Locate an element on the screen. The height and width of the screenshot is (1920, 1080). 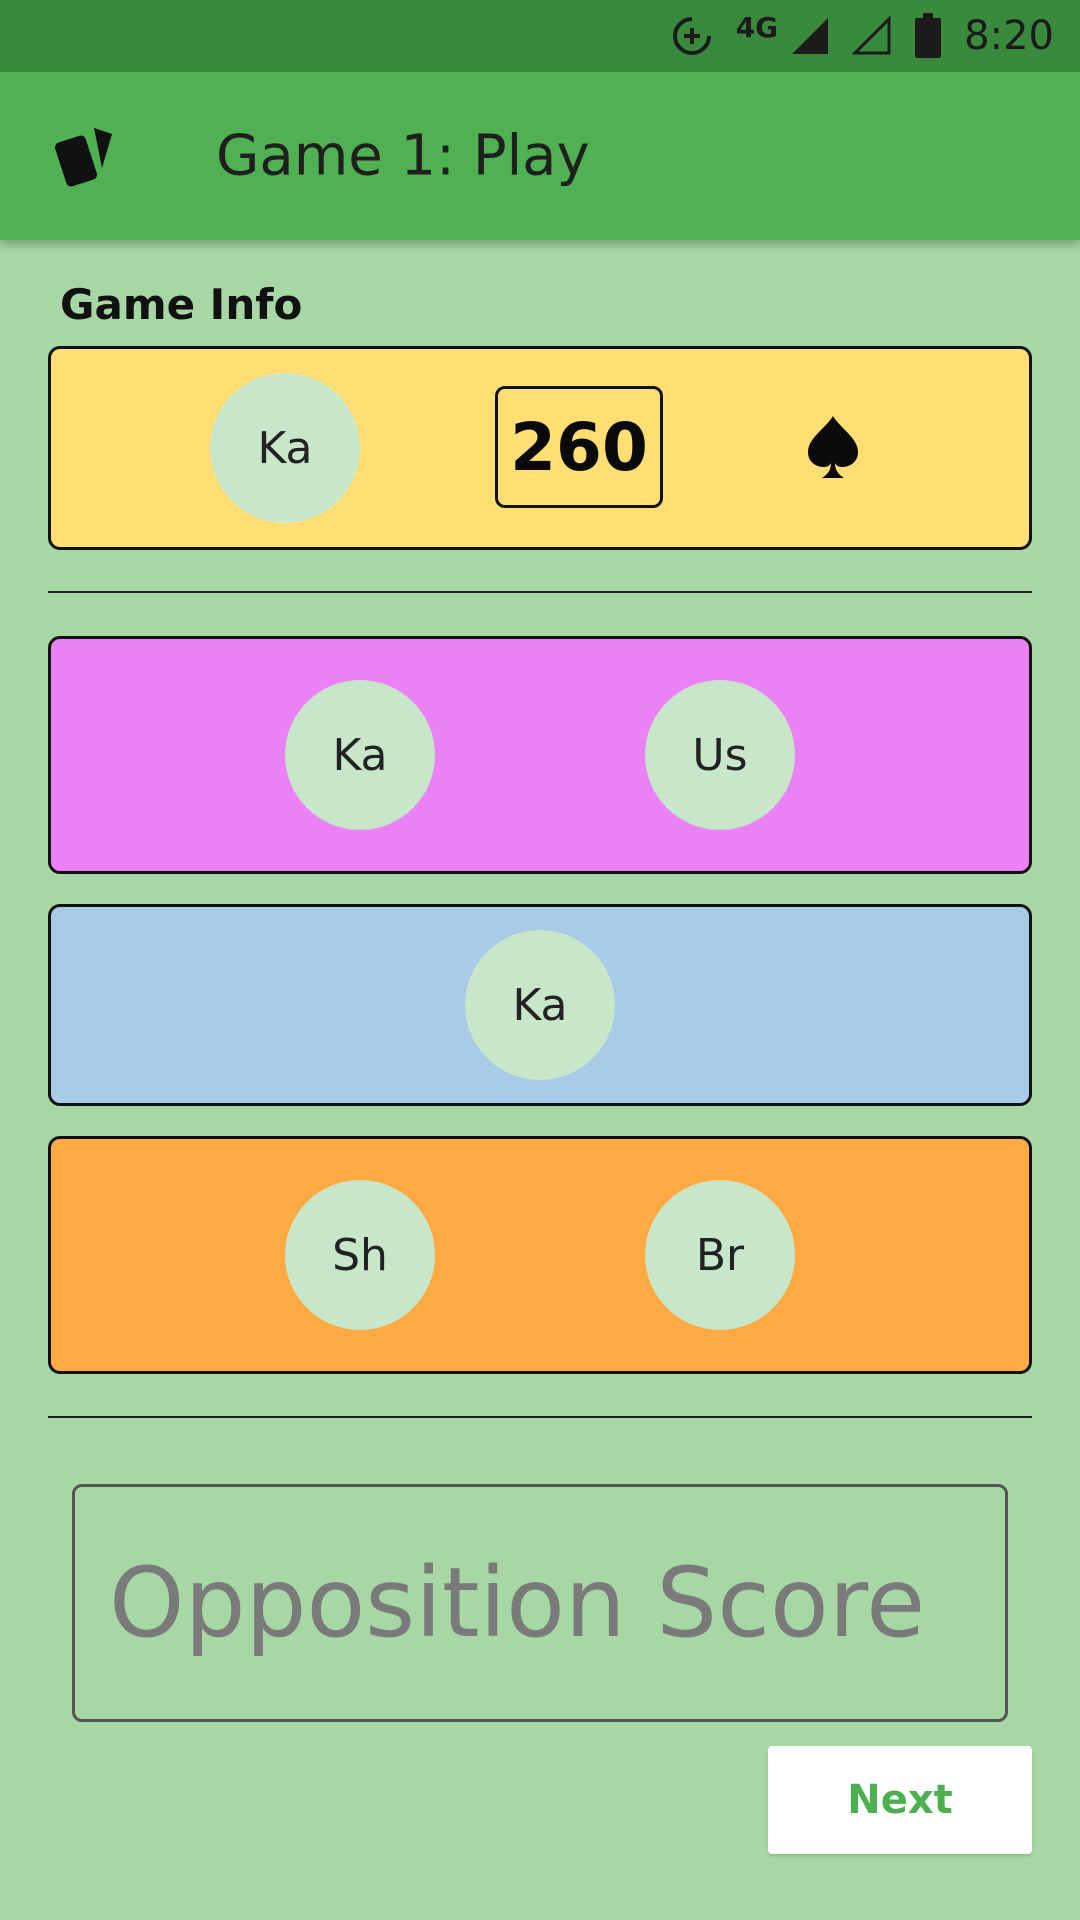
status-bar: 4G 8:20 is located at coordinates (540, 36).